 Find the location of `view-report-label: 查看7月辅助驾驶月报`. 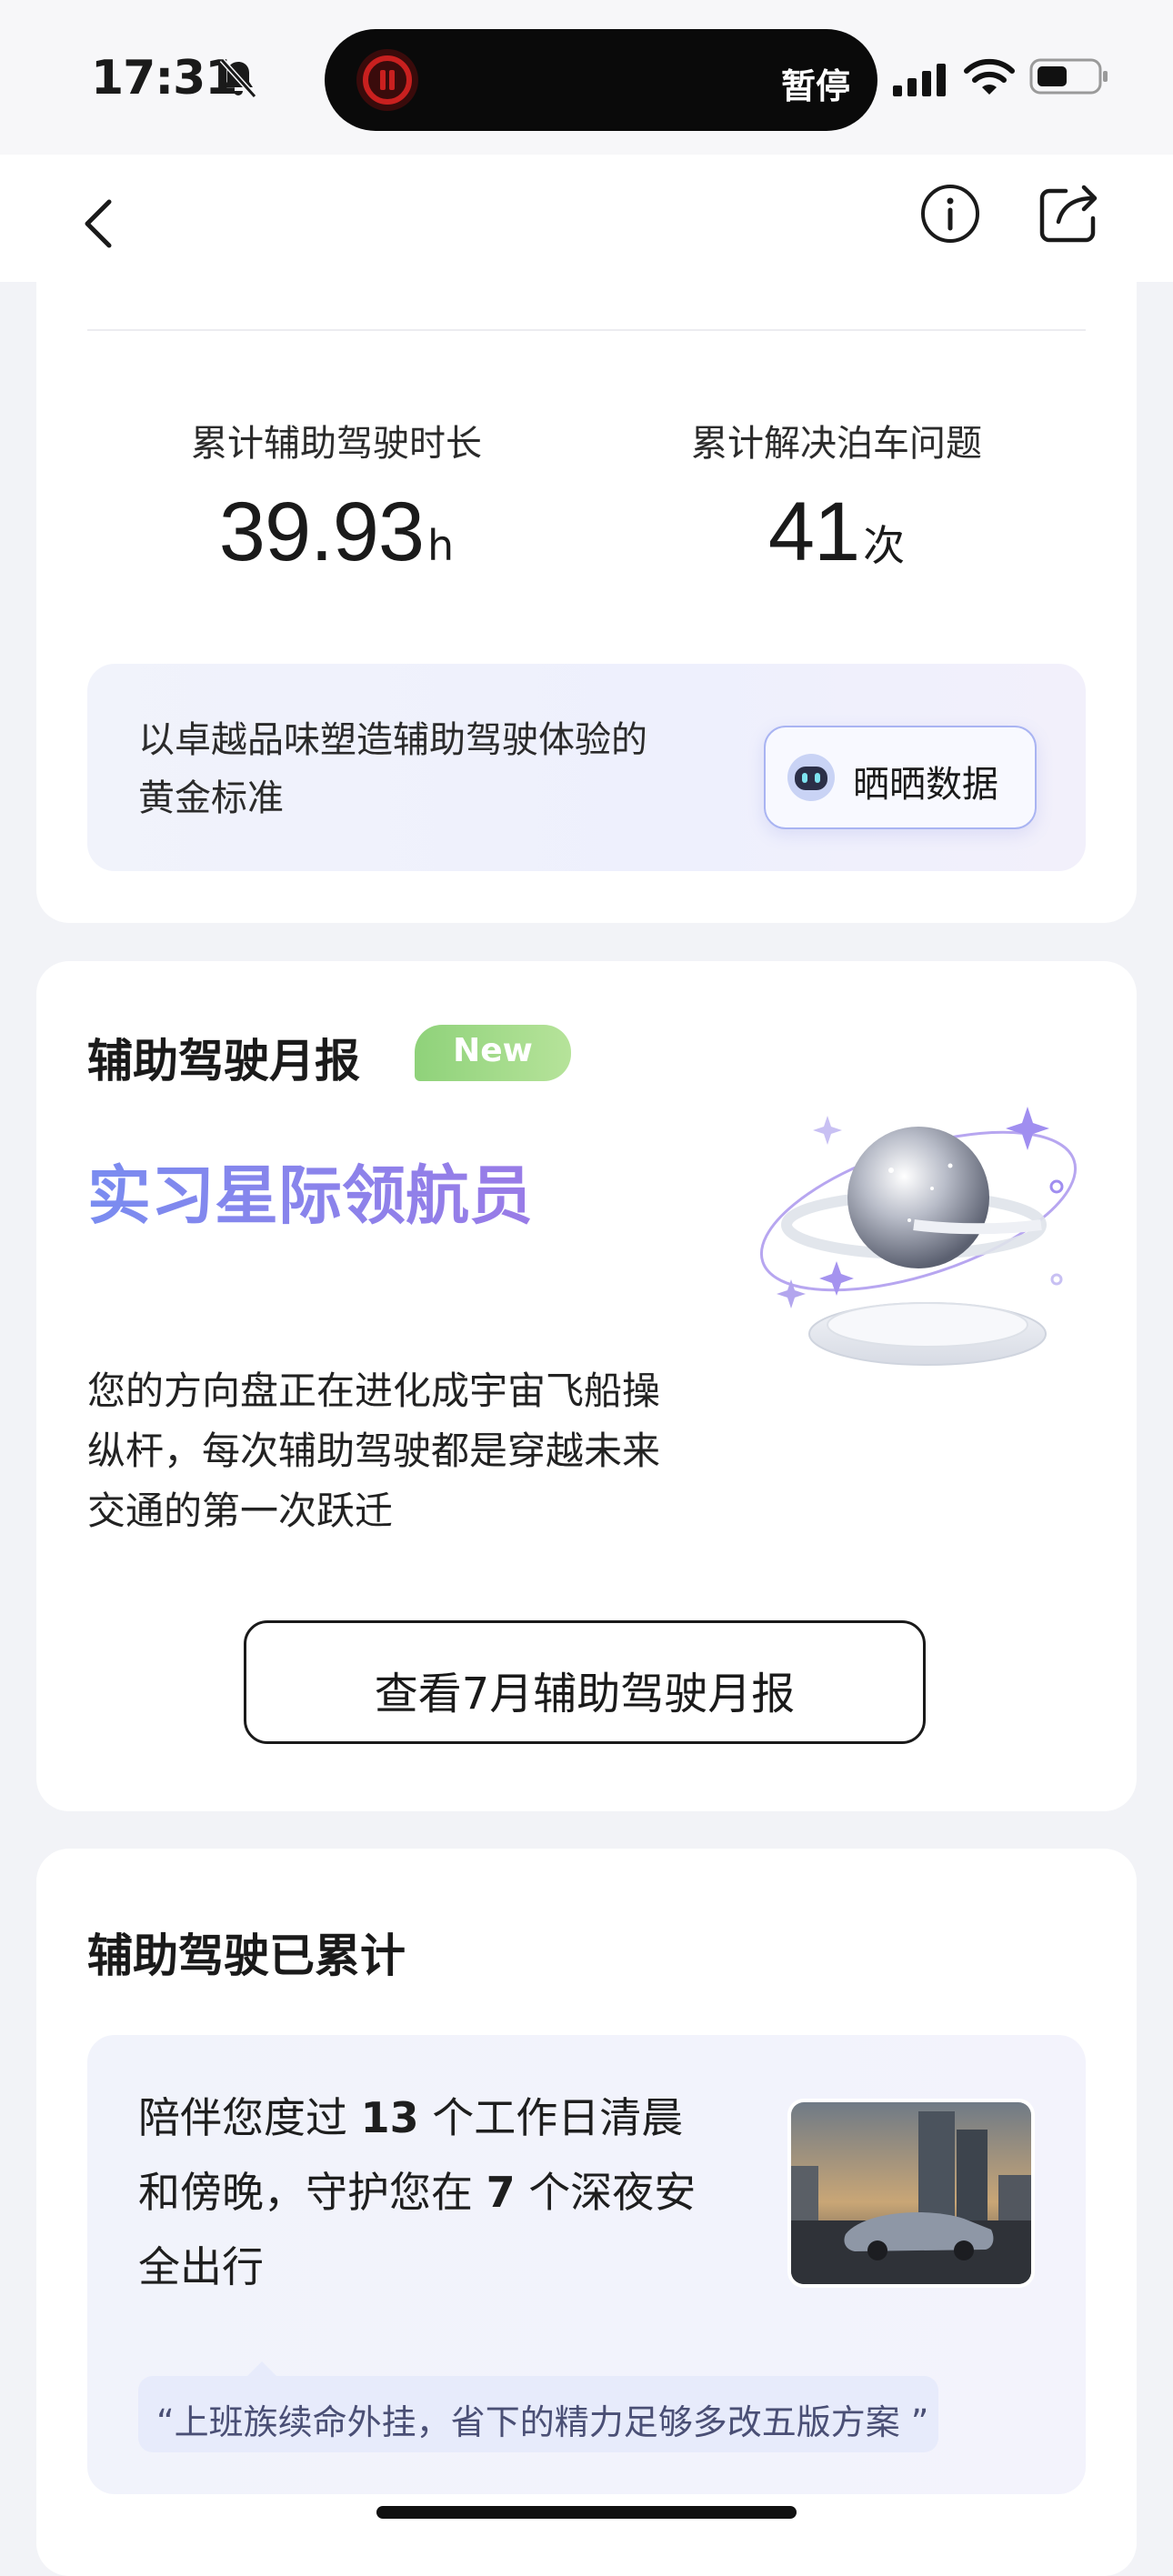

view-report-label: 查看7月辅助驾驶月报 is located at coordinates (585, 1694).